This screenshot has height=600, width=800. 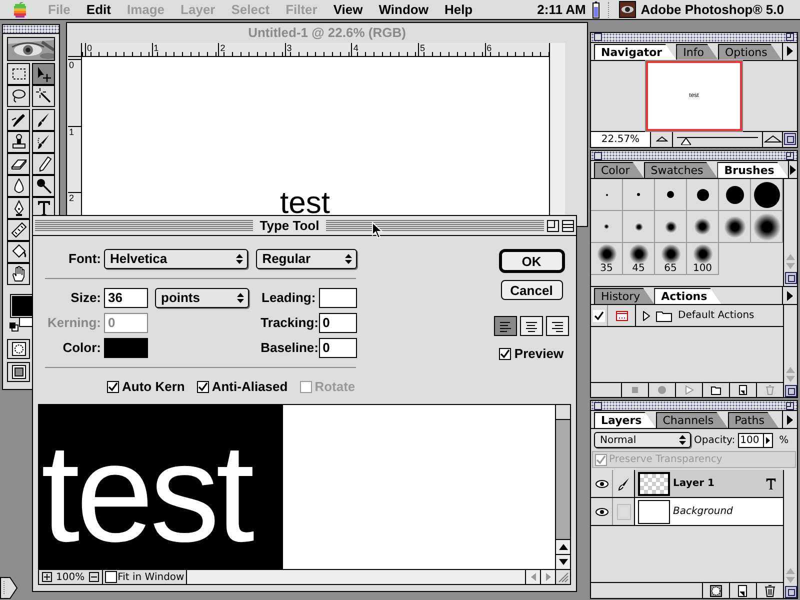 I want to click on brush-tip: 100, so click(x=703, y=259).